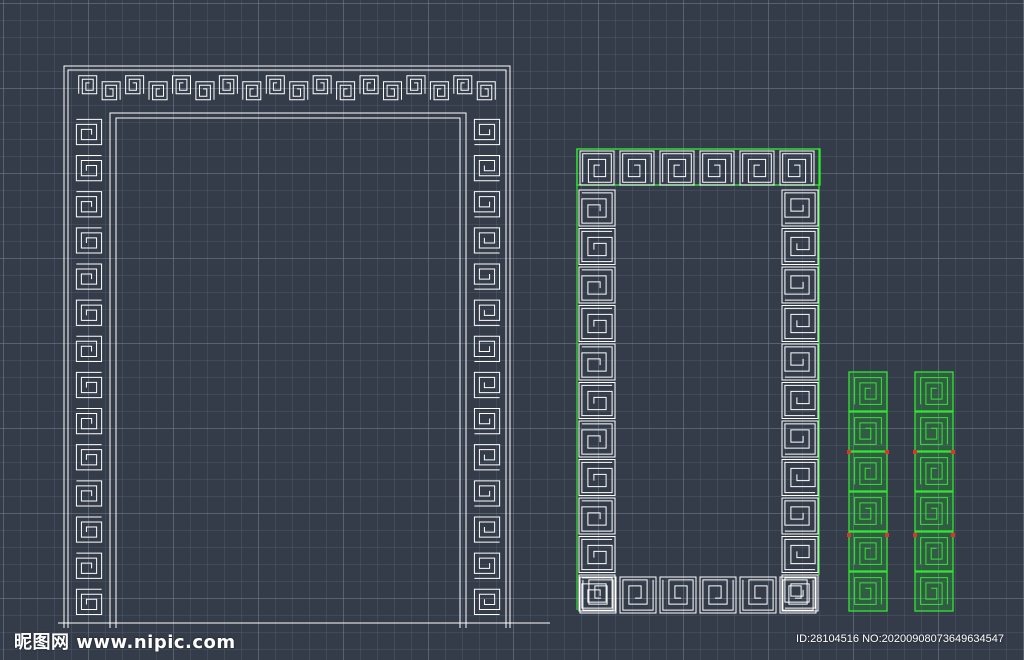  Describe the element at coordinates (698, 167) in the screenshot. I see `selection-outline-top` at that location.